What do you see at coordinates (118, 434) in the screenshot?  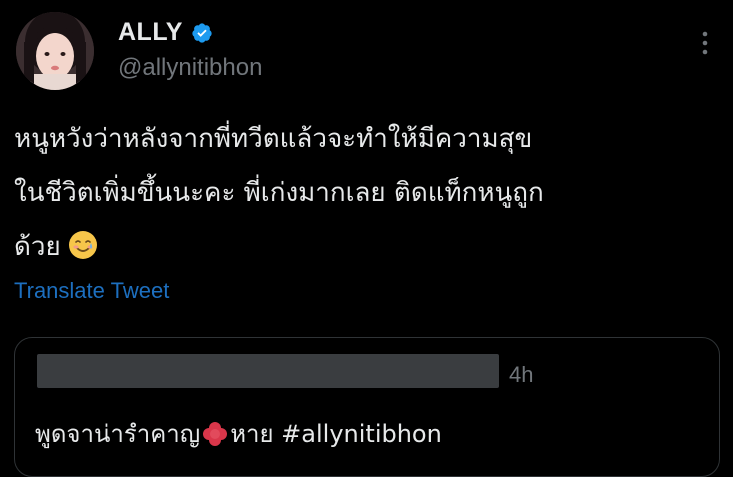 I see `quoted-text-before: พูดจาน่ารำคาญ` at bounding box center [118, 434].